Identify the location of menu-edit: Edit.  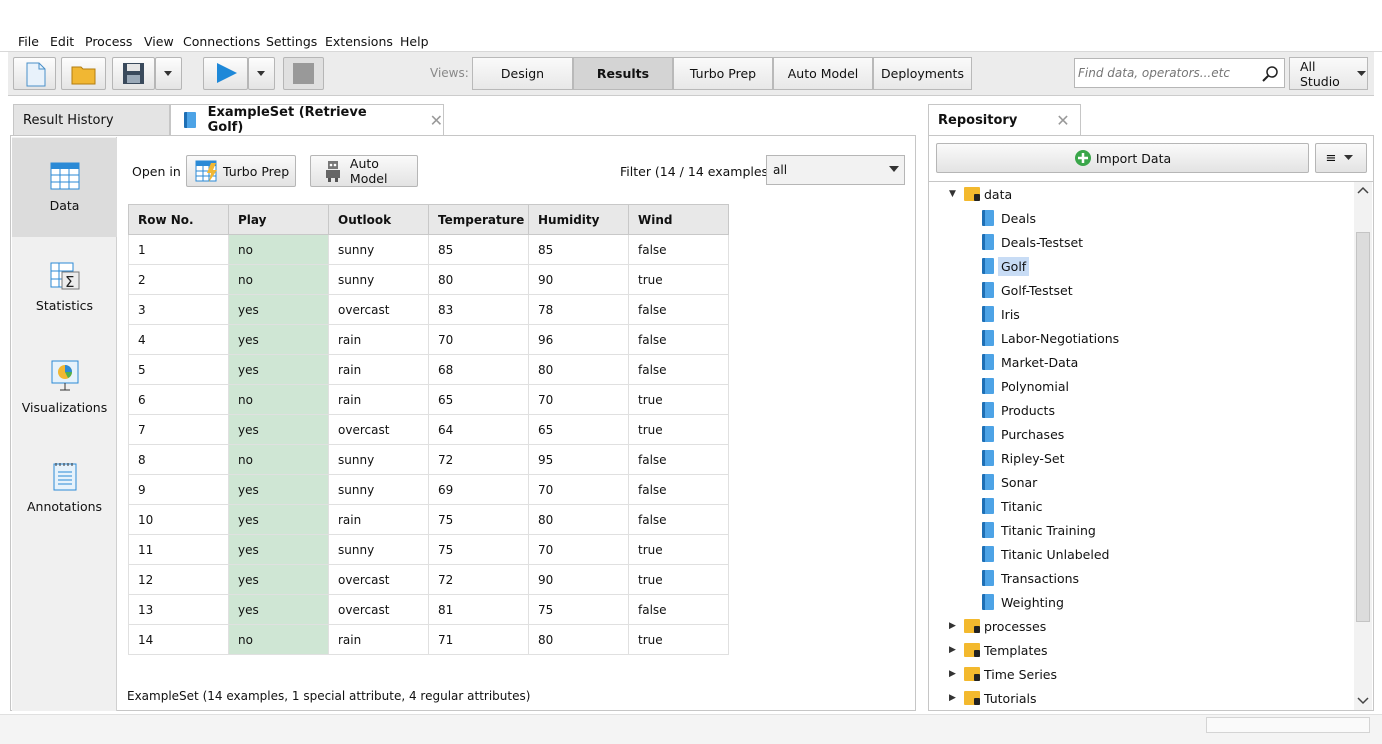
(62, 41).